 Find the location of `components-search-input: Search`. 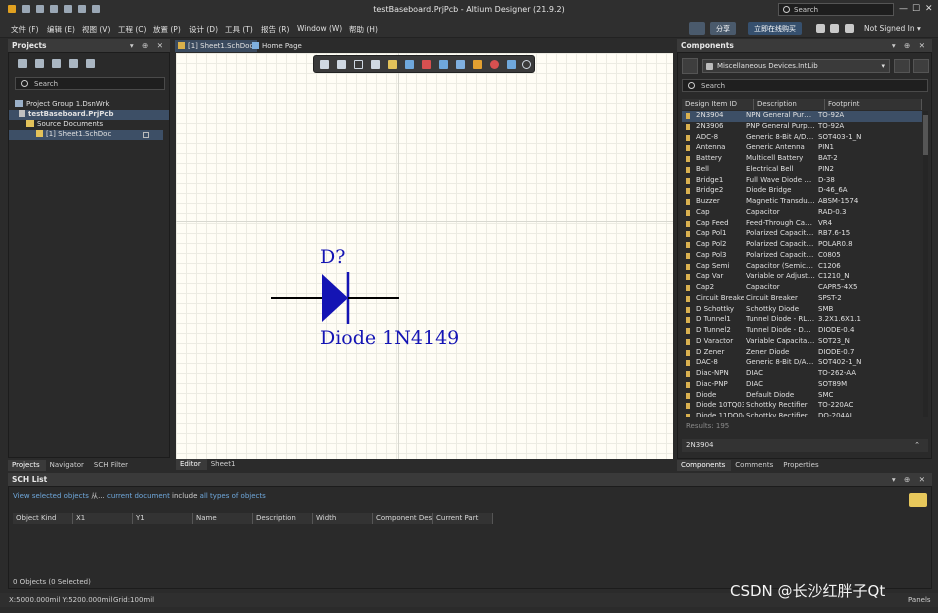

components-search-input: Search is located at coordinates (805, 85).